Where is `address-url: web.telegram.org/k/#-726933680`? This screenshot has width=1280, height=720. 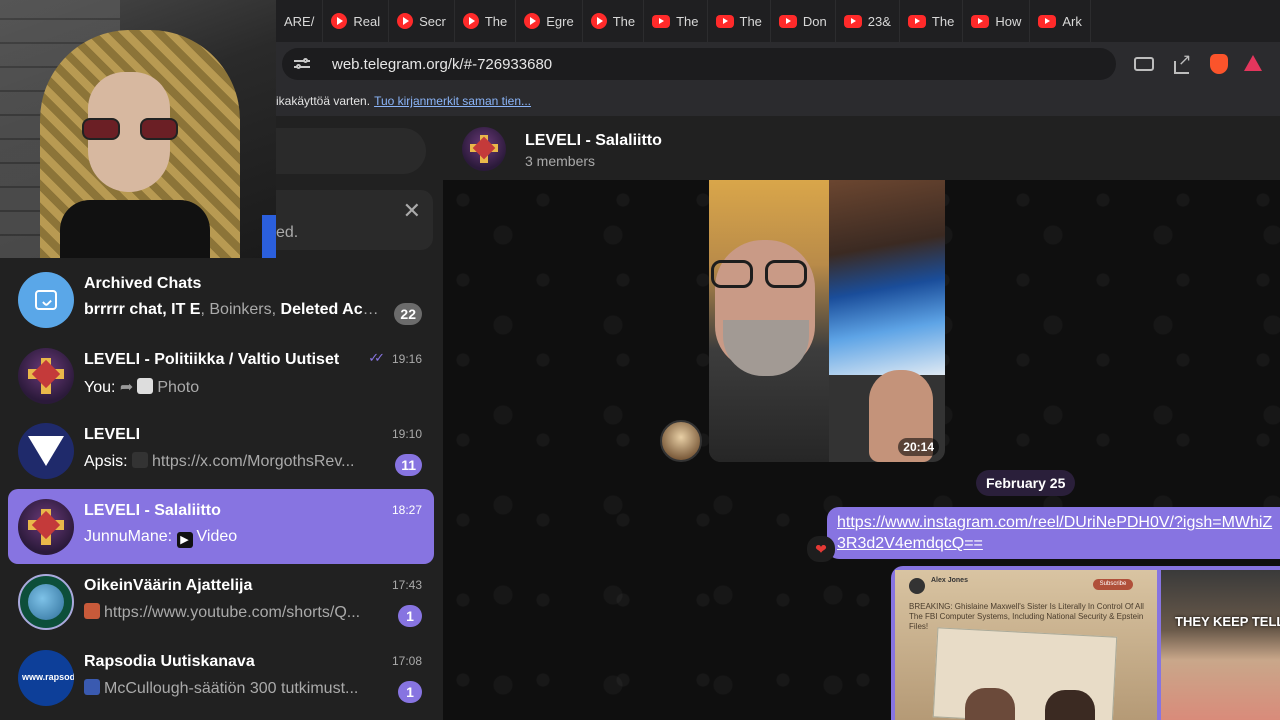
address-url: web.telegram.org/k/#-726933680 is located at coordinates (442, 64).